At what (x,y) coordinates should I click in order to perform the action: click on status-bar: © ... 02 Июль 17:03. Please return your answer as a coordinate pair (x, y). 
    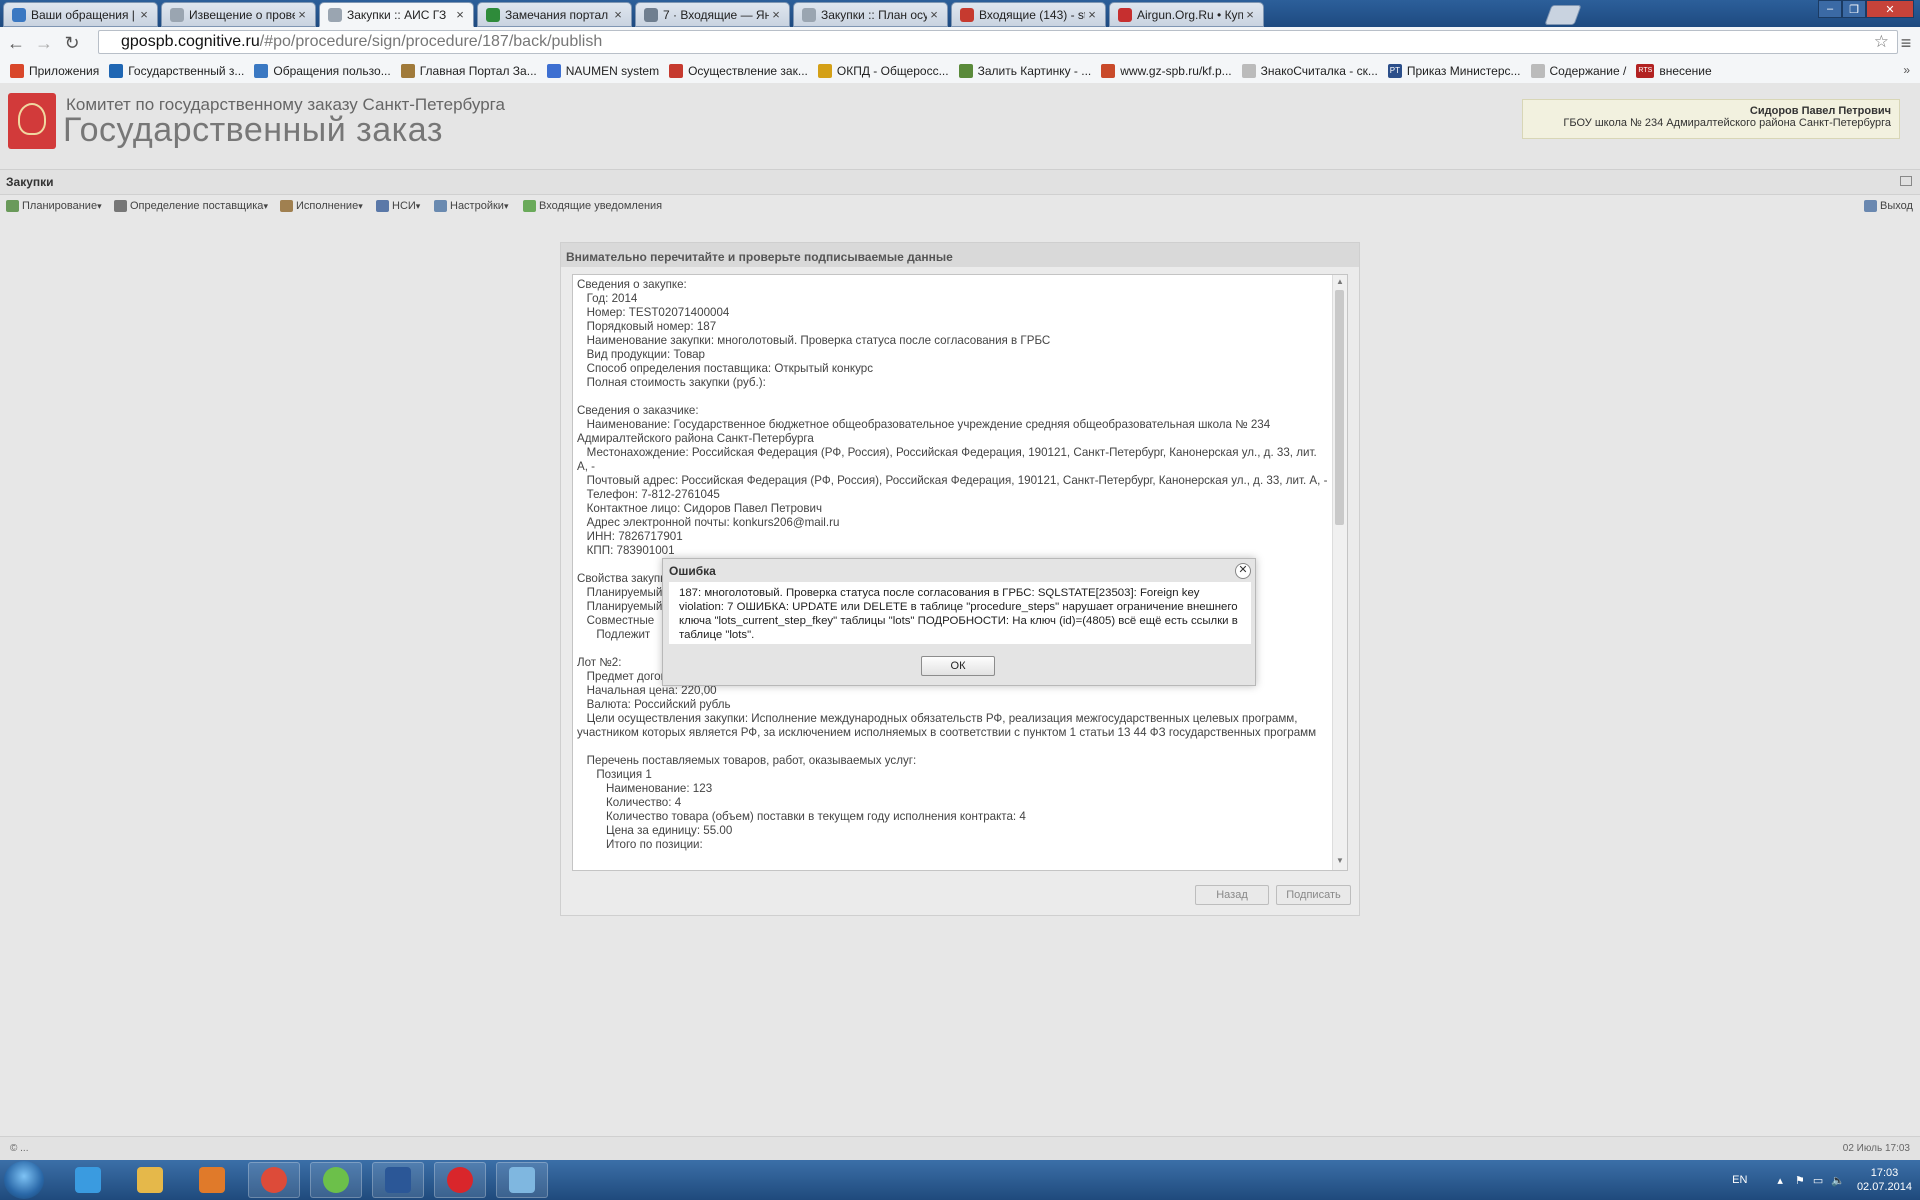
    Looking at the image, I should click on (960, 1148).